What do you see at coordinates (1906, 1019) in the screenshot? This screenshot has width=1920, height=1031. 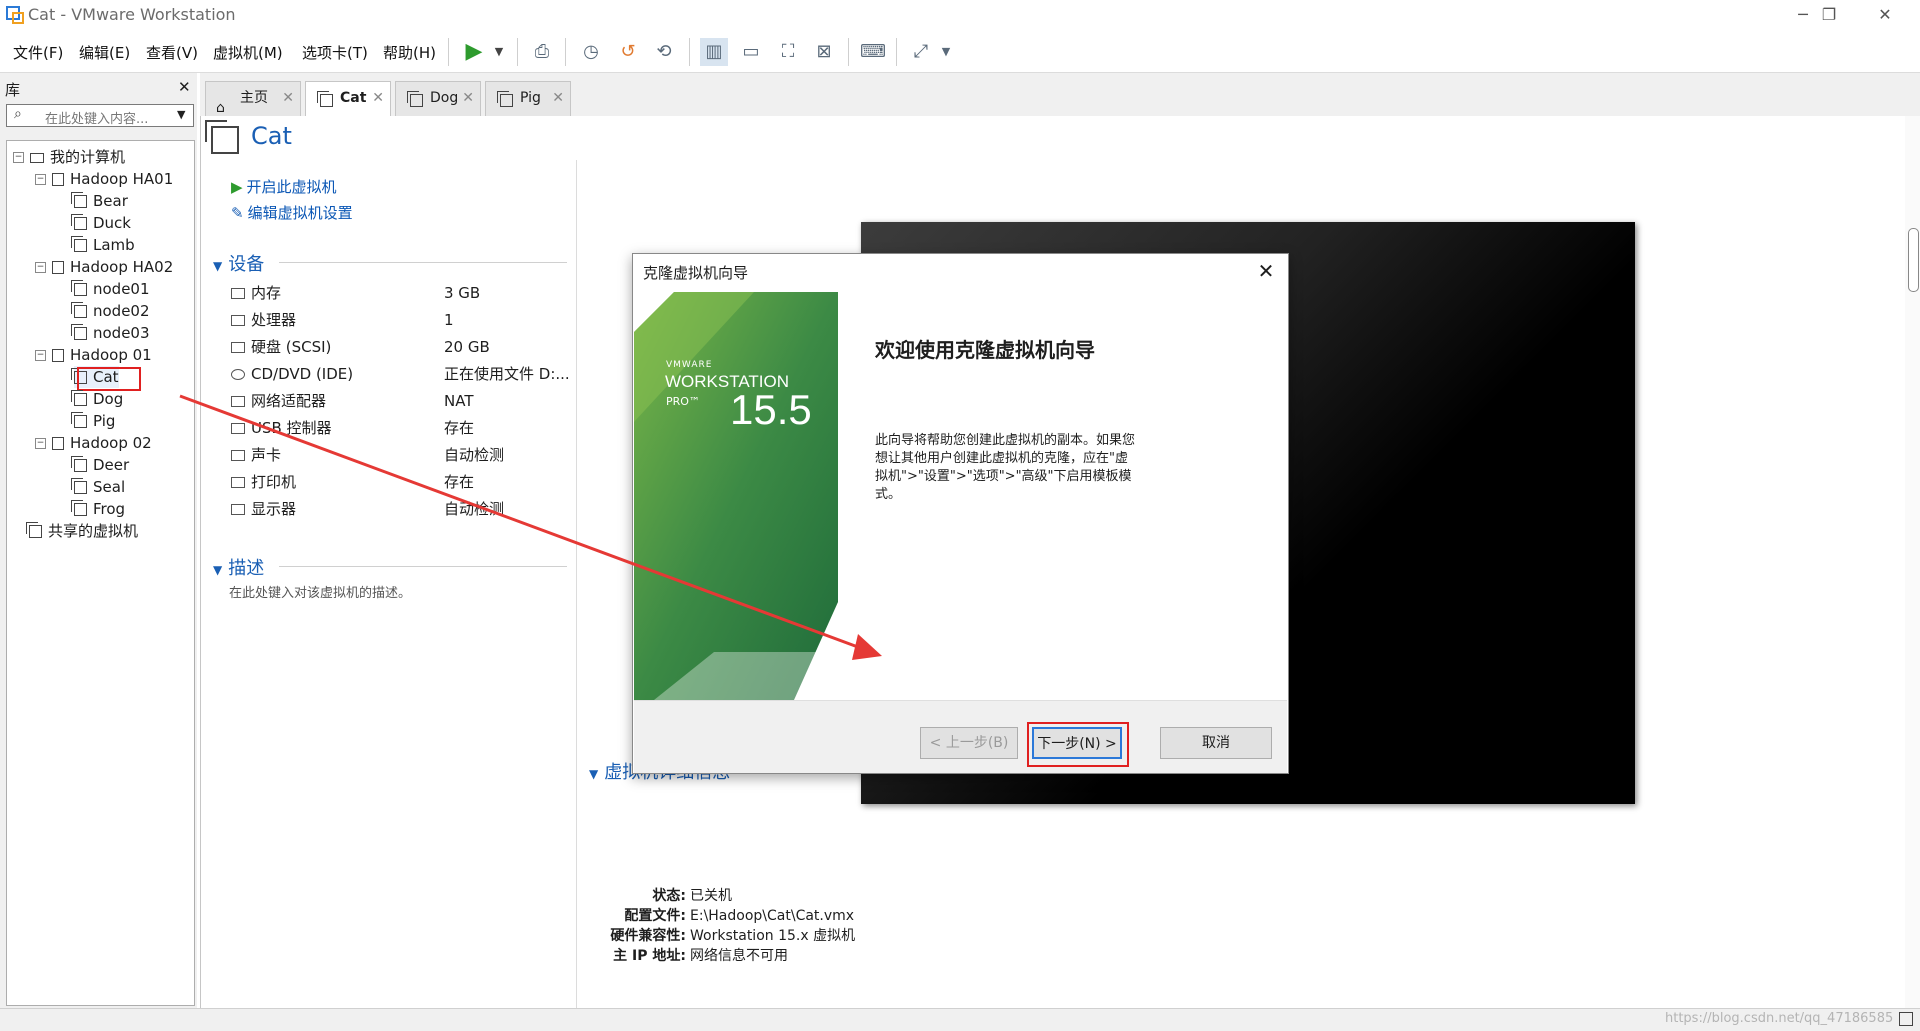 I see `statusbar-icon` at bounding box center [1906, 1019].